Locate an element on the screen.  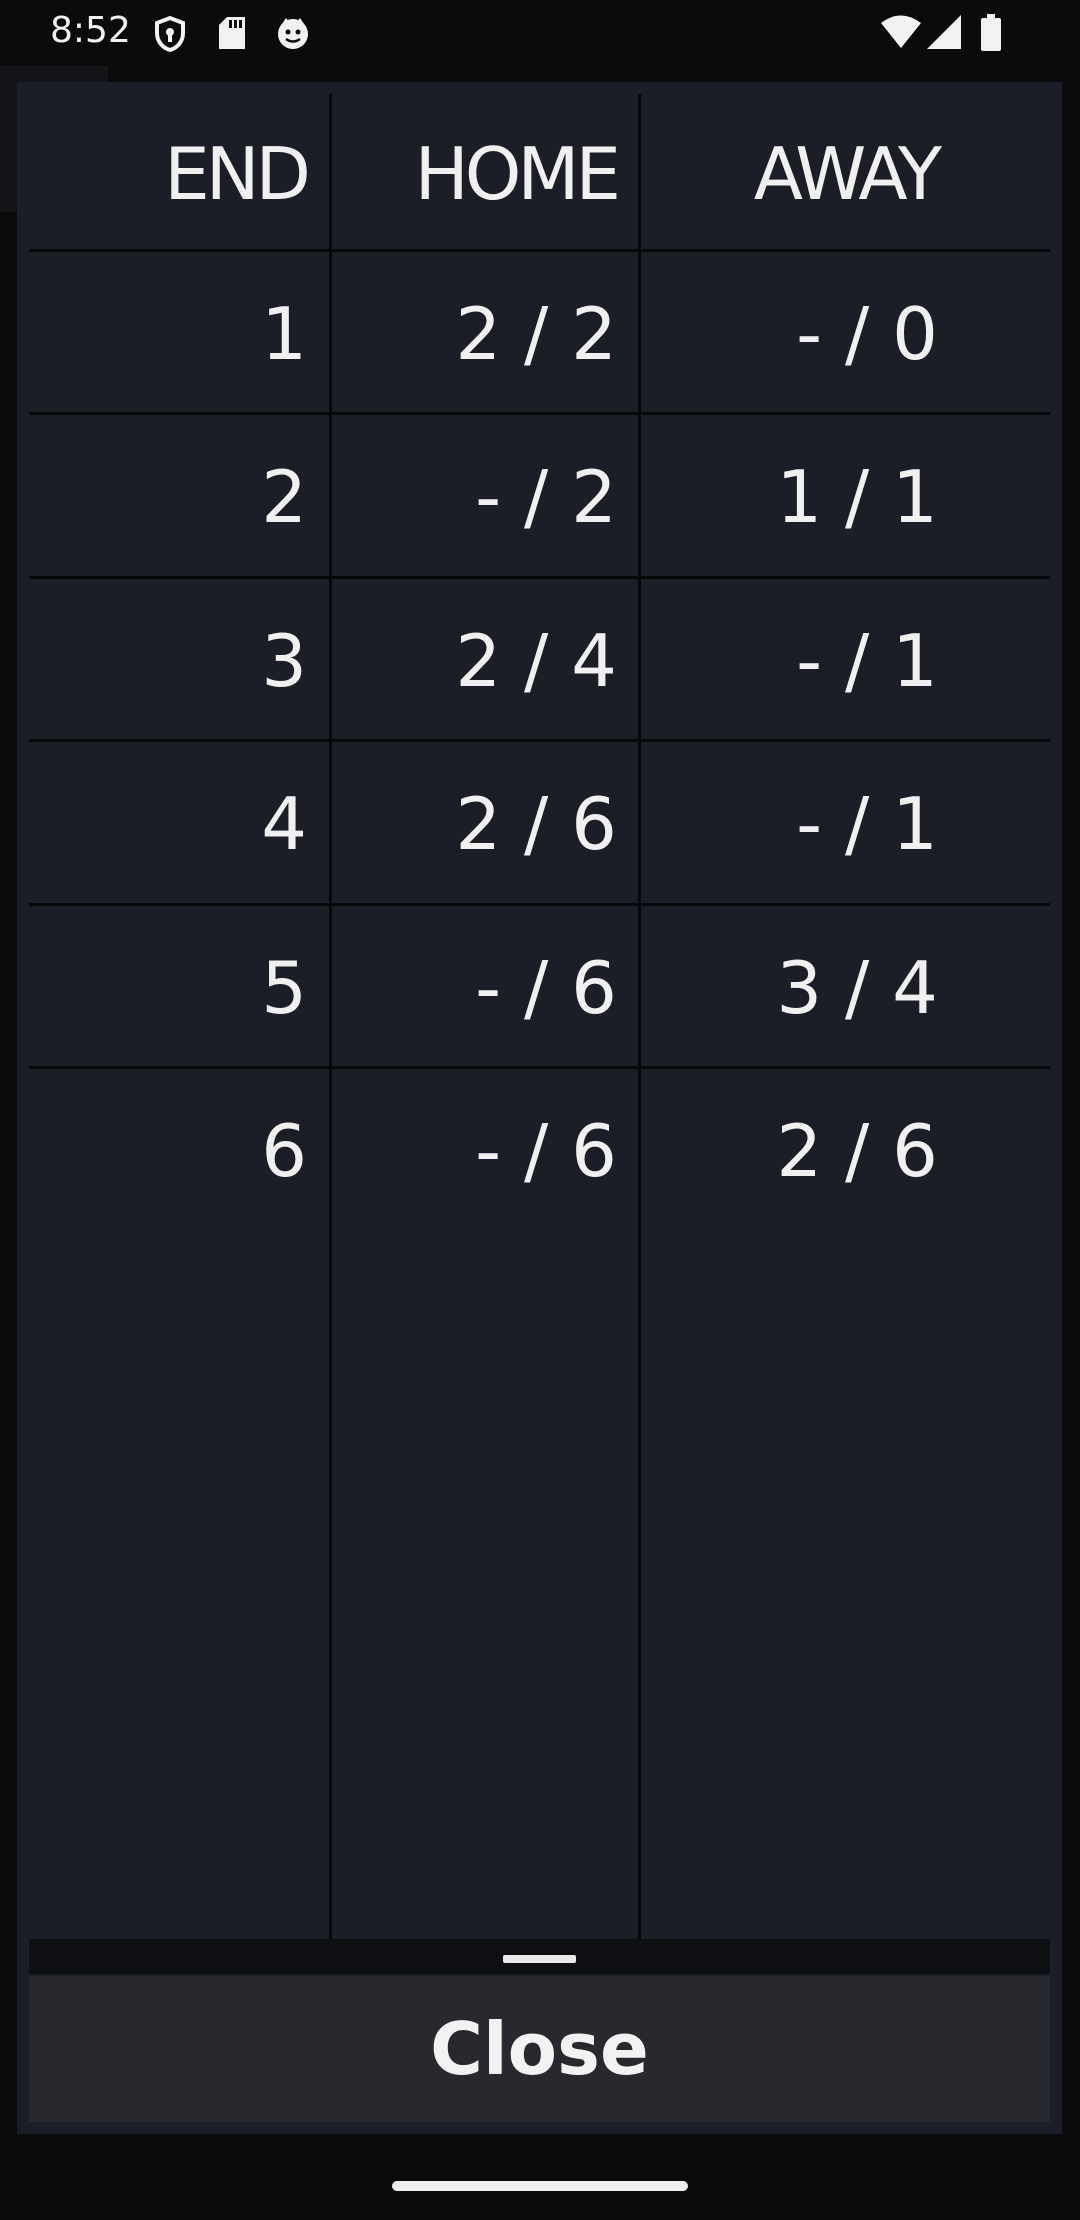
home-score-cell: 2 / 2 is located at coordinates (536, 334).